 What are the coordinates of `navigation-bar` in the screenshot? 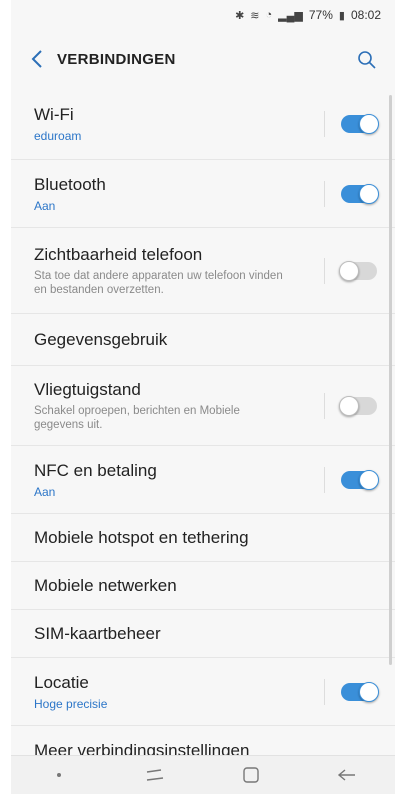 It's located at (203, 774).